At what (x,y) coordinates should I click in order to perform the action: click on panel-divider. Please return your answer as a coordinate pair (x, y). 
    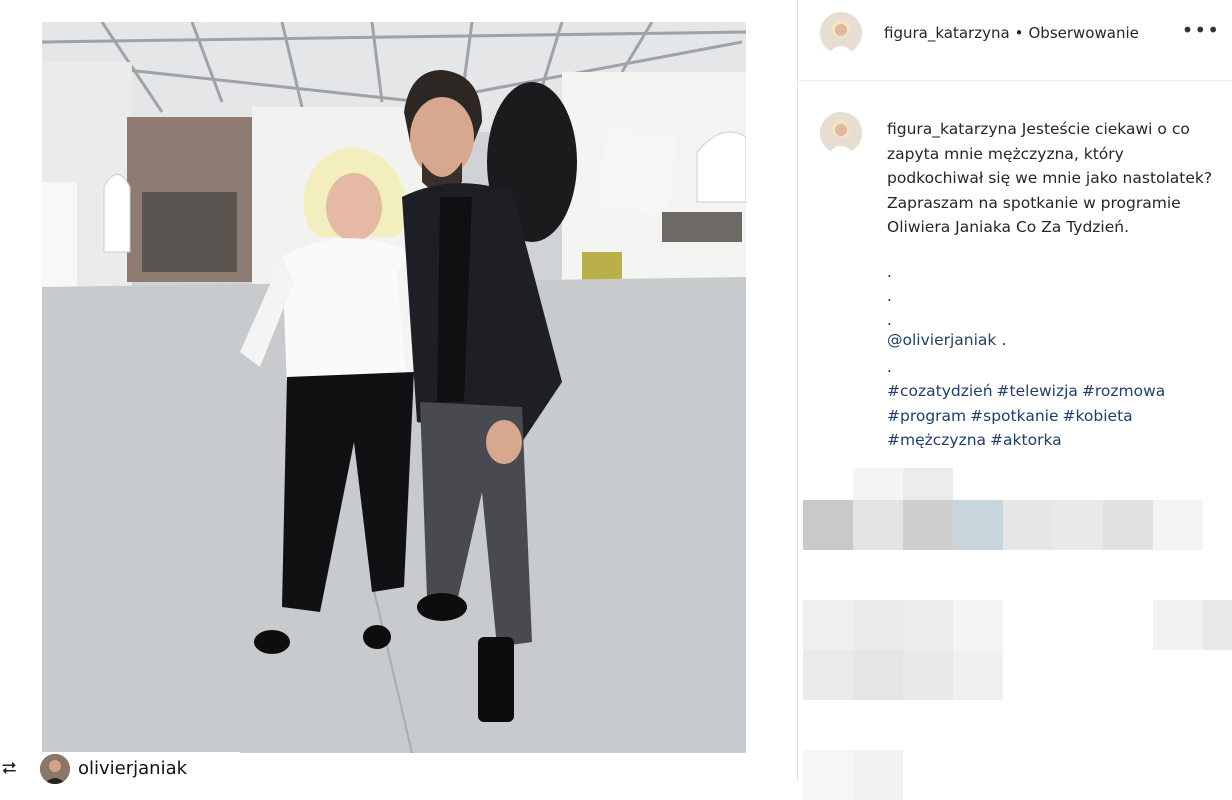
    Looking at the image, I should click on (797, 390).